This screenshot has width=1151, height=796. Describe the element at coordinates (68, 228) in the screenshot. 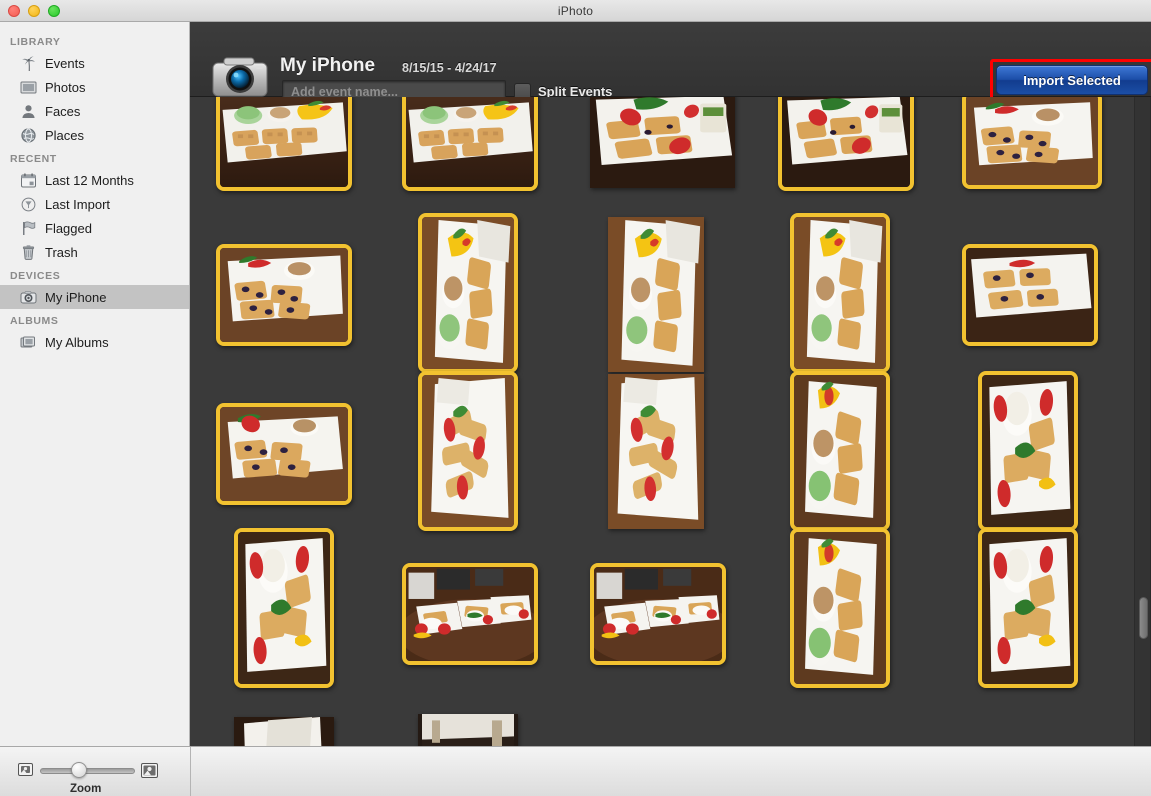

I see `sidebar-item-label: Flagged` at that location.